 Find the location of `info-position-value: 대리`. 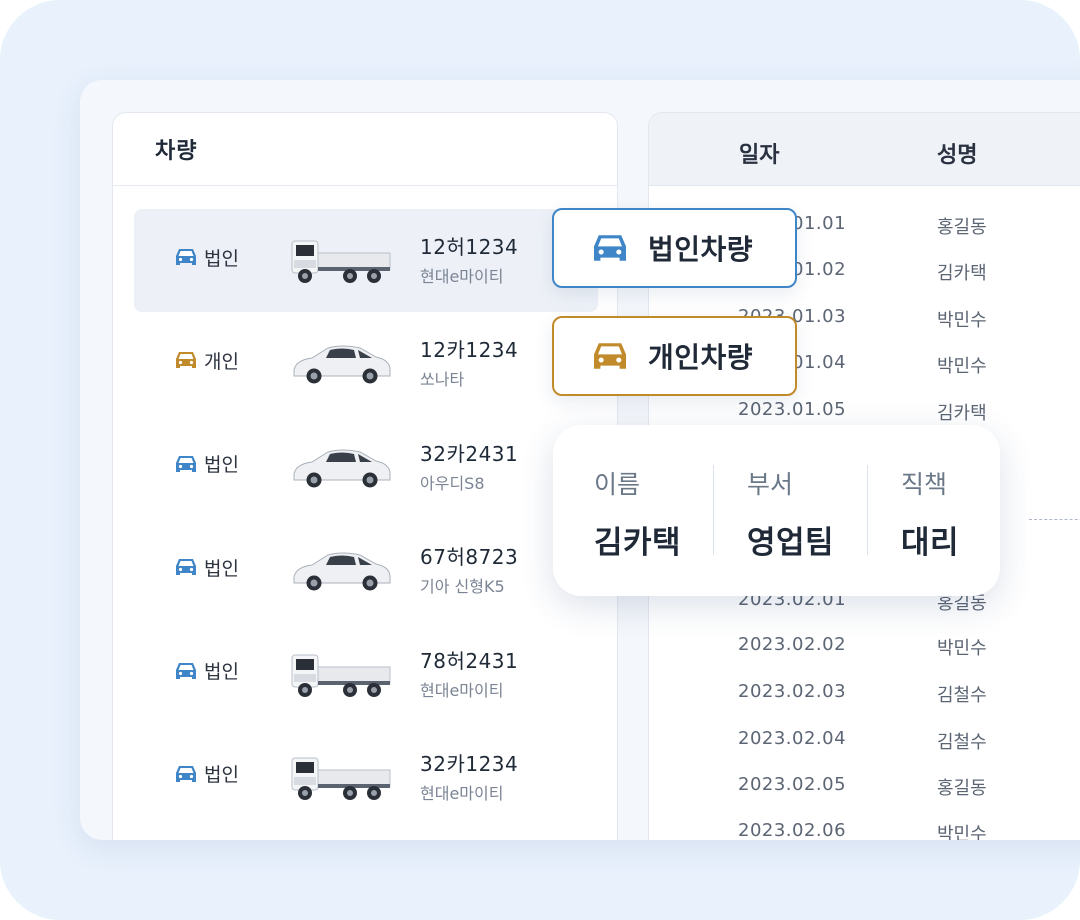

info-position-value: 대리 is located at coordinates (930, 543).